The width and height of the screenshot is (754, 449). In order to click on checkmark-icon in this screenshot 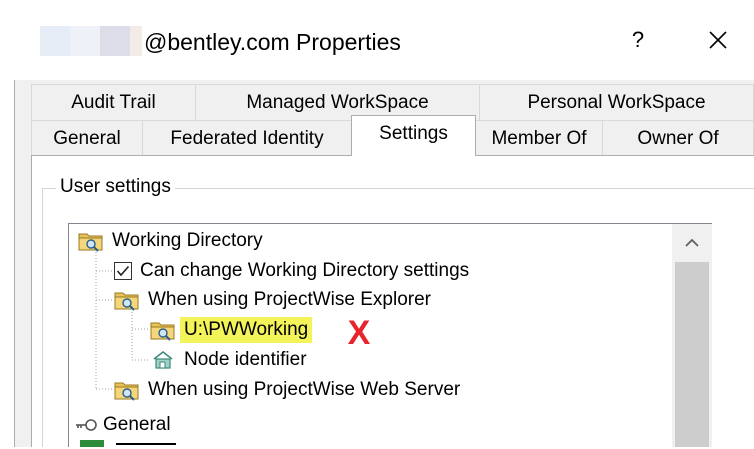, I will do `click(123, 271)`.